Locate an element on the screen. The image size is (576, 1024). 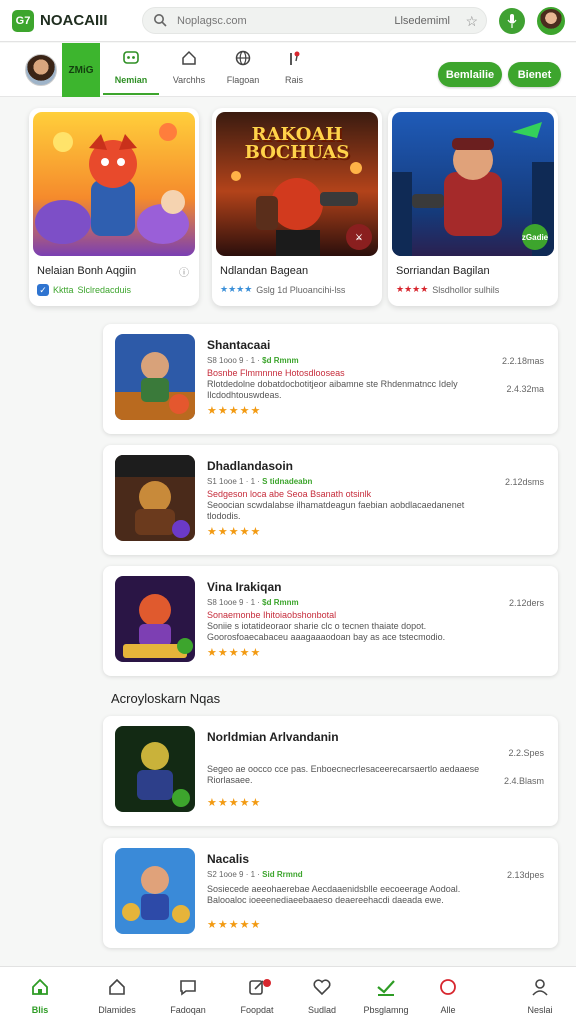
tab-varchhs: Varchhs is located at coordinates (189, 72).